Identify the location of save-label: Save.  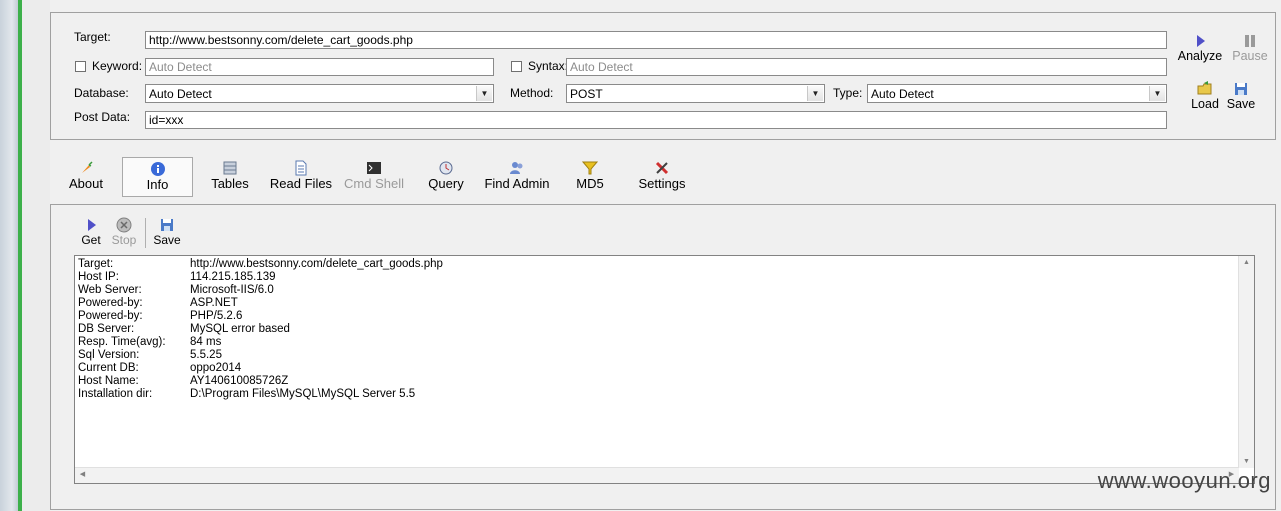
(1241, 104).